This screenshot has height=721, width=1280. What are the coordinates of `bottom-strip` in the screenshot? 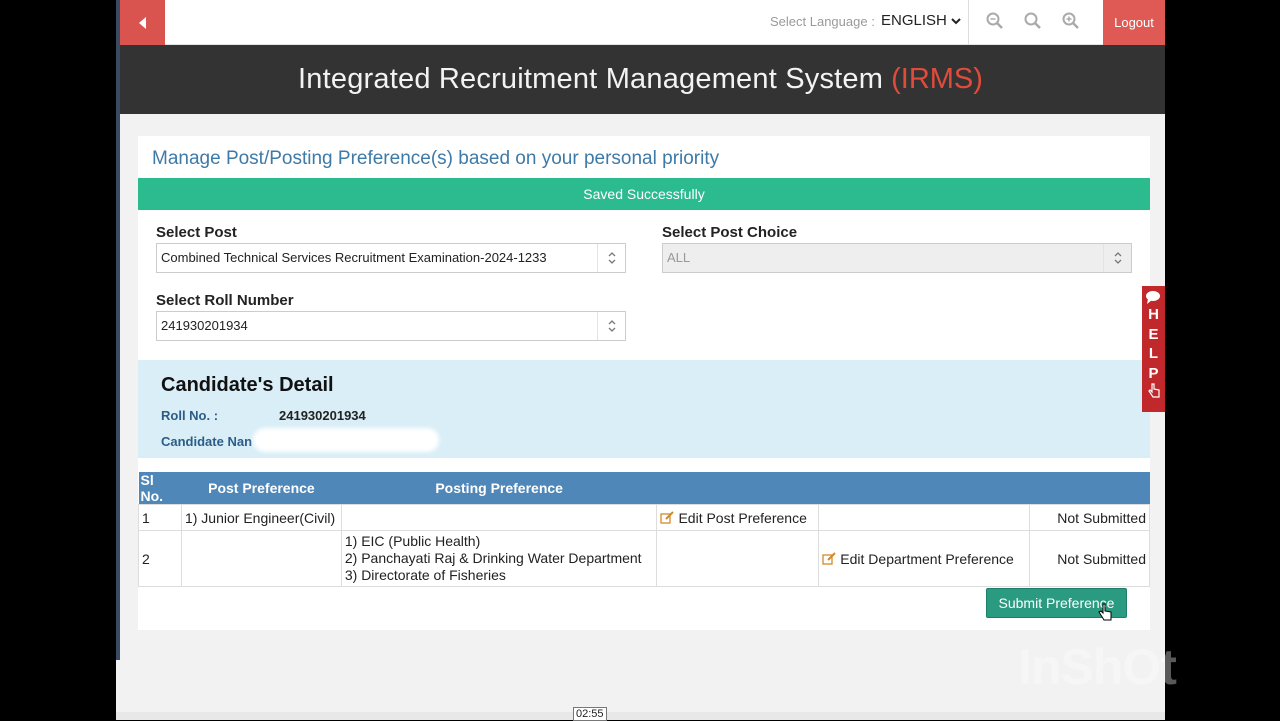 It's located at (640, 716).